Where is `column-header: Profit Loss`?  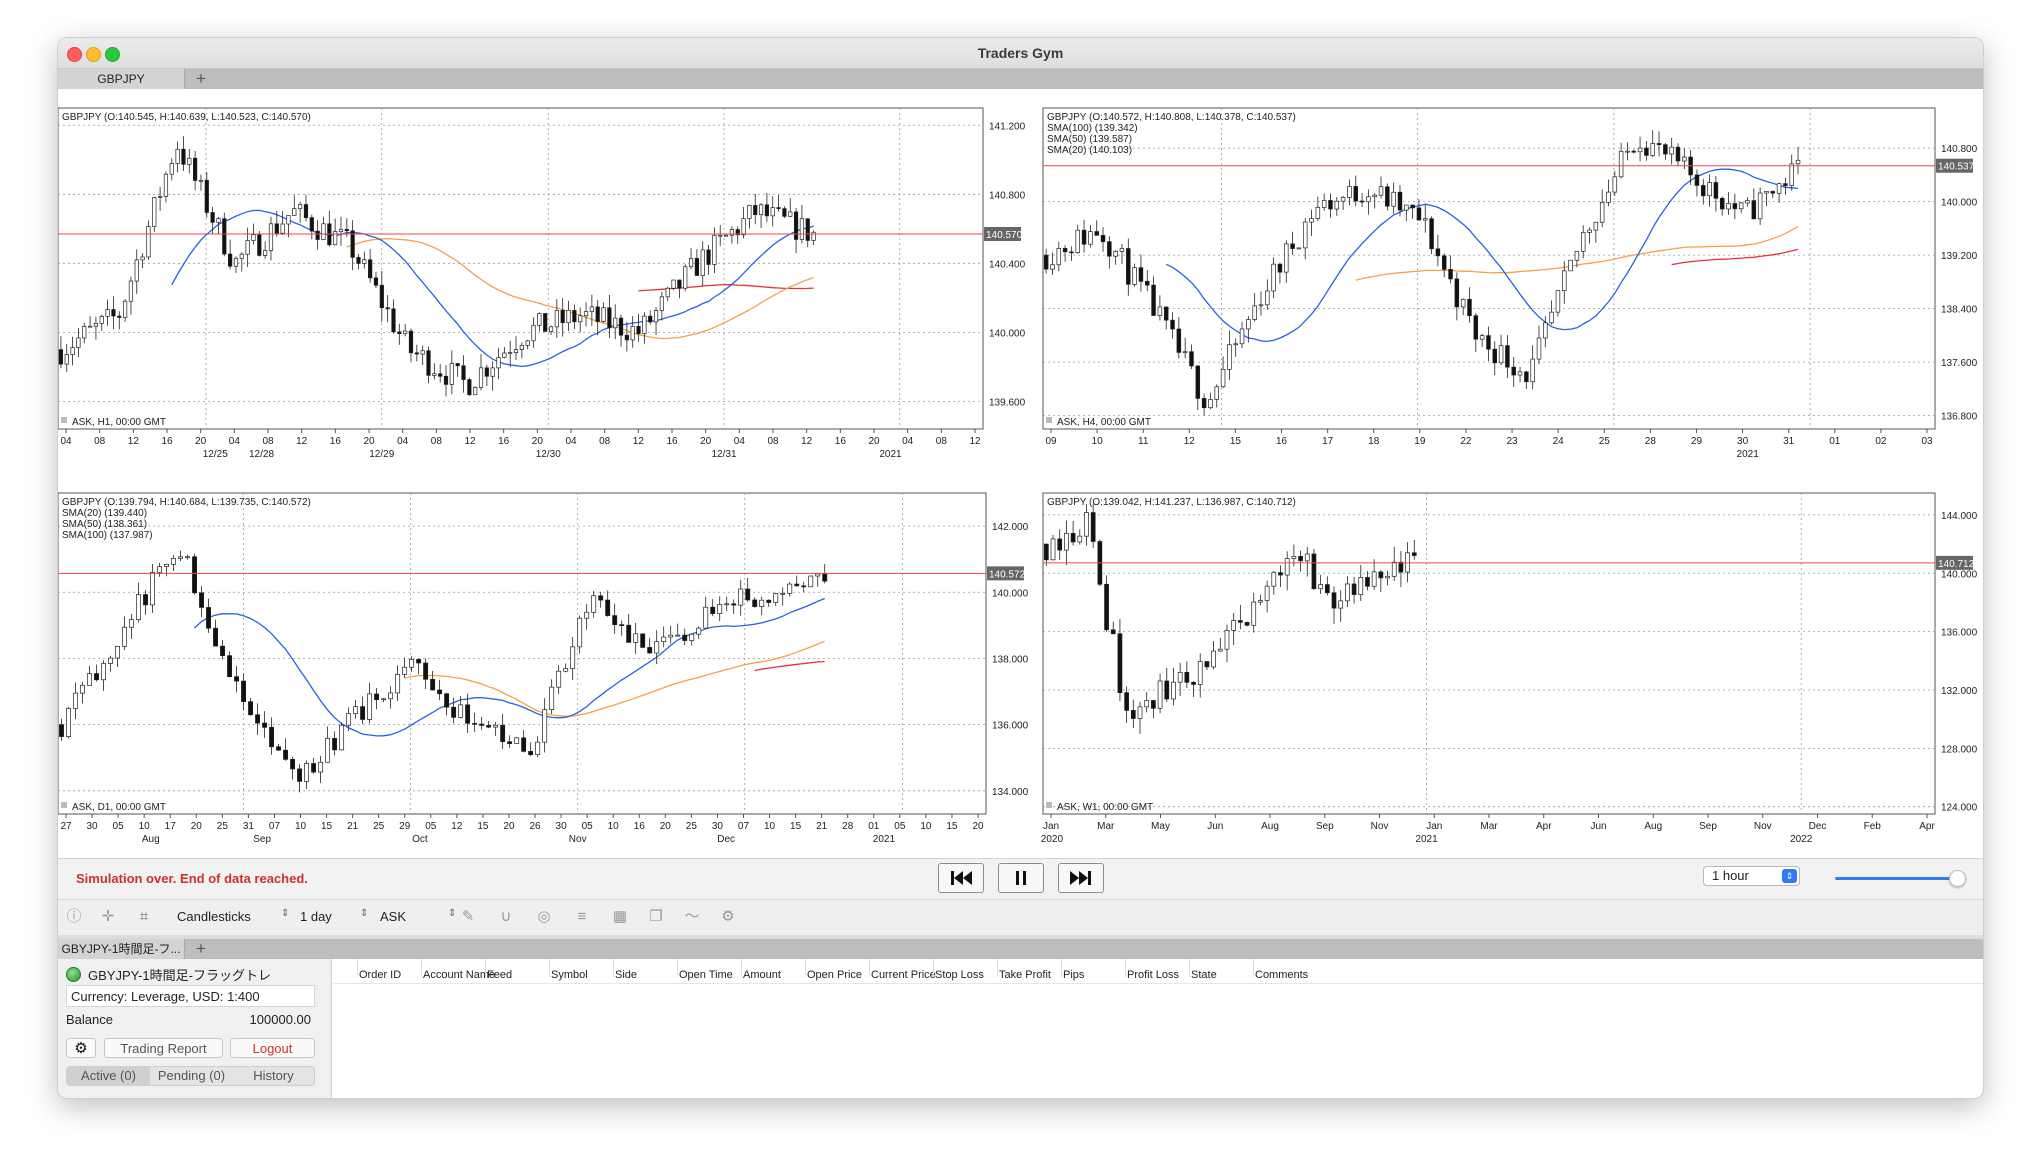
column-header: Profit Loss is located at coordinates (1153, 975).